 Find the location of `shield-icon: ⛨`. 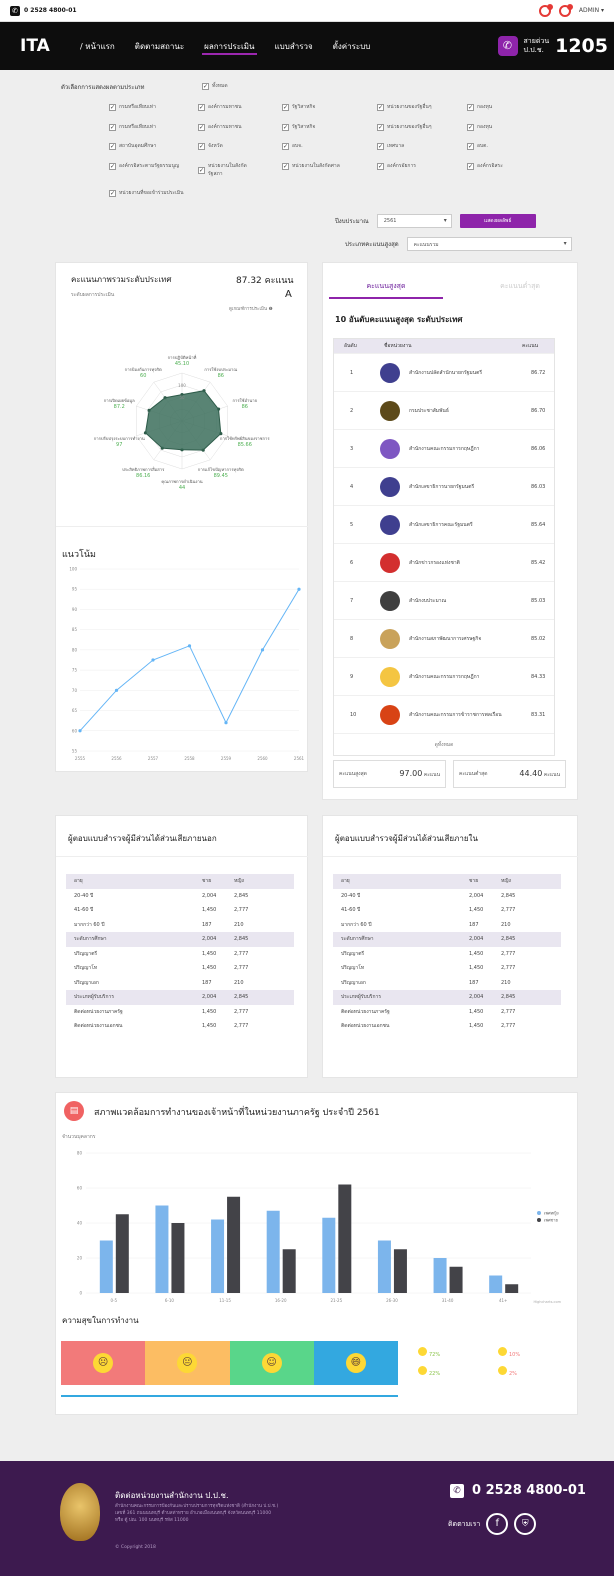

shield-icon: ⛨ is located at coordinates (525, 1524).